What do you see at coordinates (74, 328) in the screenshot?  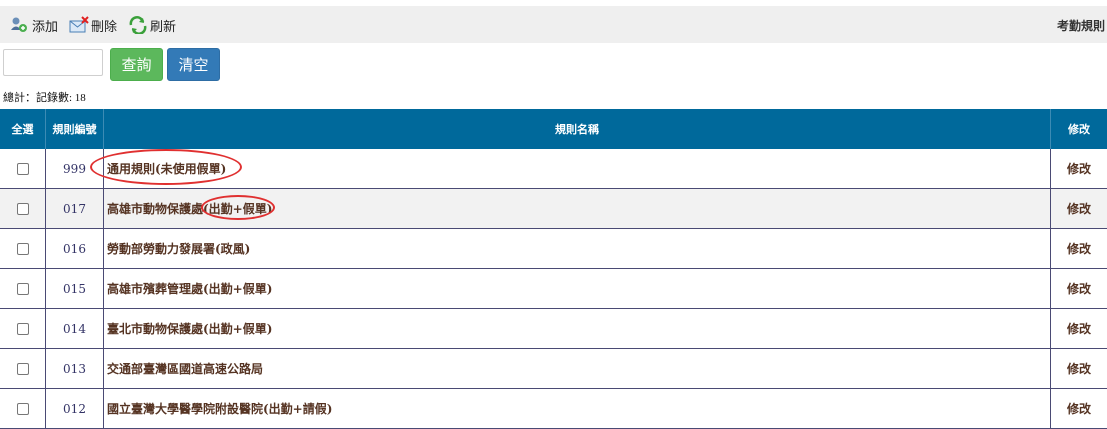 I see `rule-code: 014` at bounding box center [74, 328].